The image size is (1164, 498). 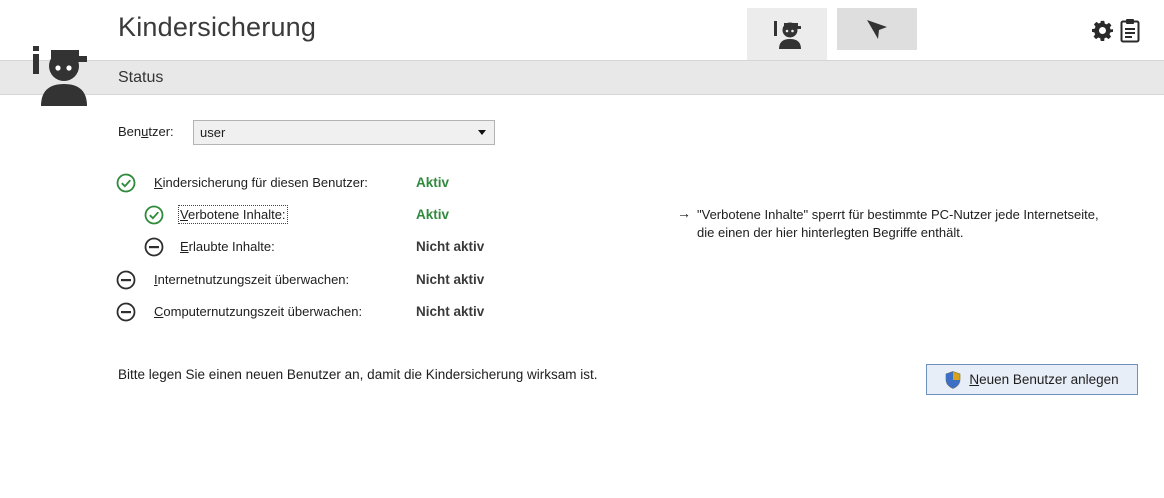 I want to click on user-select-value: user, so click(x=213, y=132).